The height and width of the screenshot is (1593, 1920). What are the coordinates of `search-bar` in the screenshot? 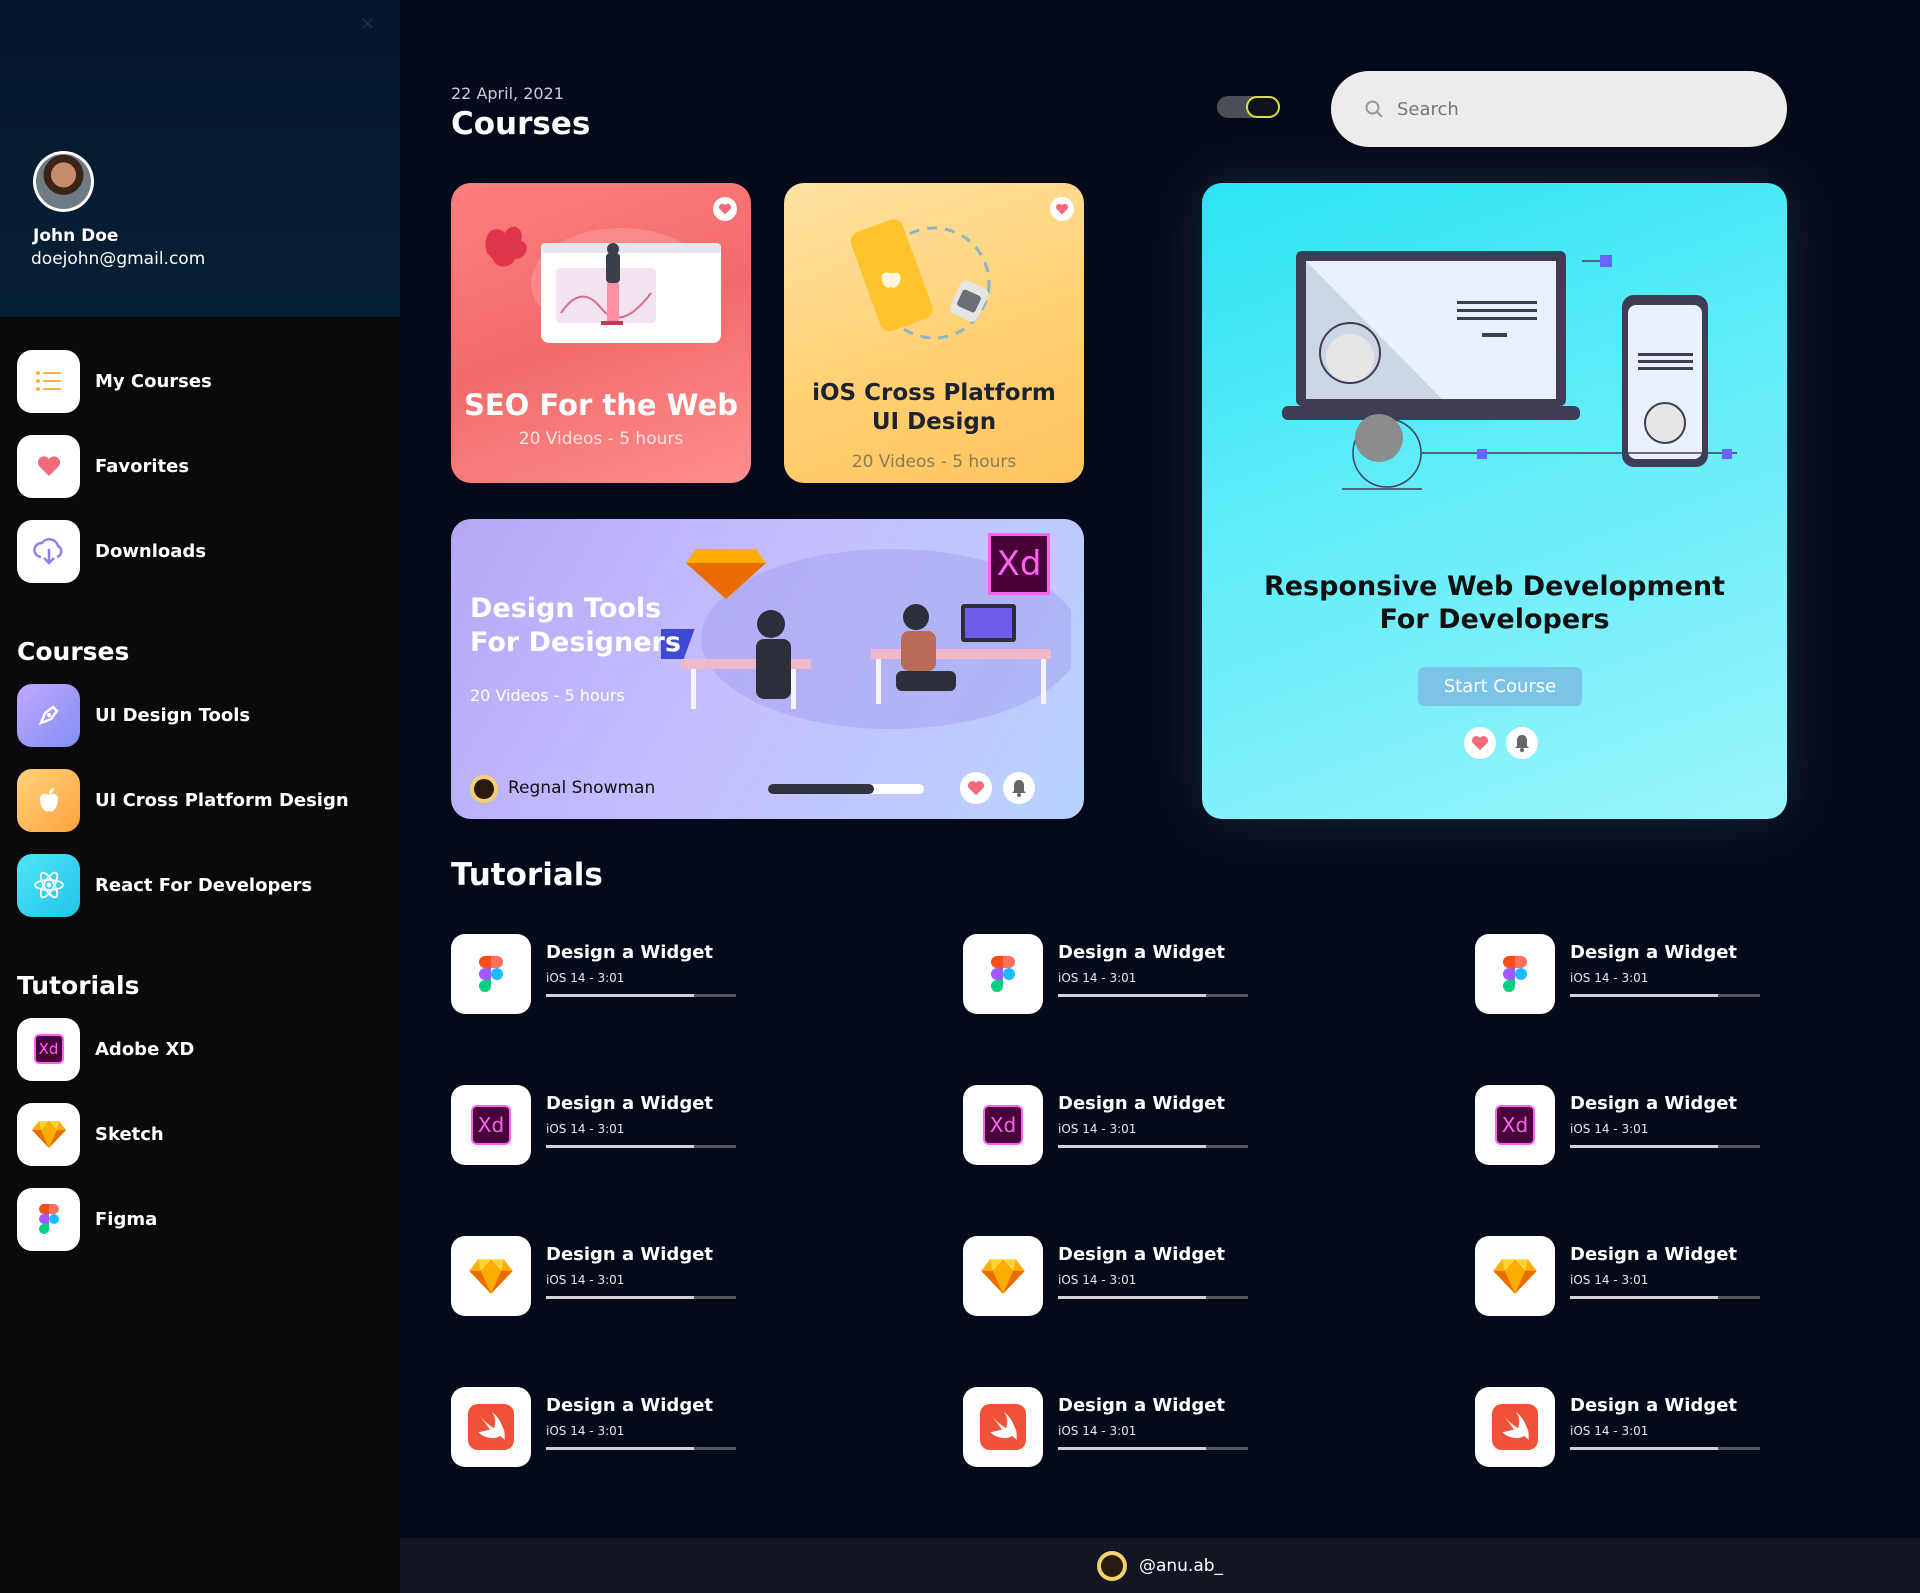 It's located at (1559, 109).